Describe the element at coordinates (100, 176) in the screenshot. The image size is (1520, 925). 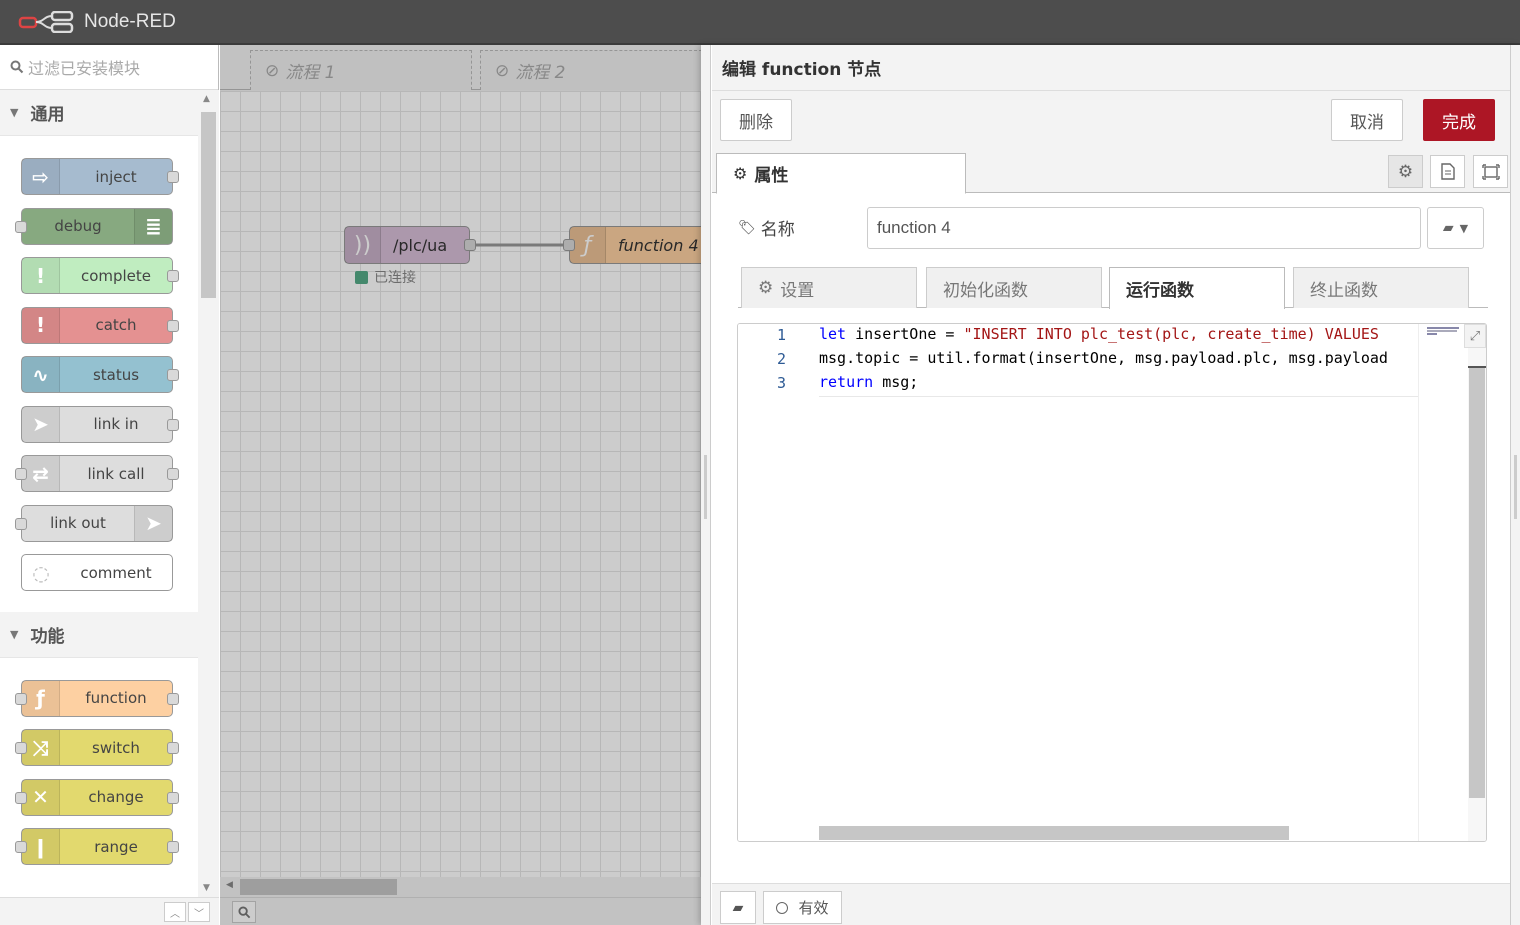
I see `palette-node-inject: ⇨ inject` at that location.